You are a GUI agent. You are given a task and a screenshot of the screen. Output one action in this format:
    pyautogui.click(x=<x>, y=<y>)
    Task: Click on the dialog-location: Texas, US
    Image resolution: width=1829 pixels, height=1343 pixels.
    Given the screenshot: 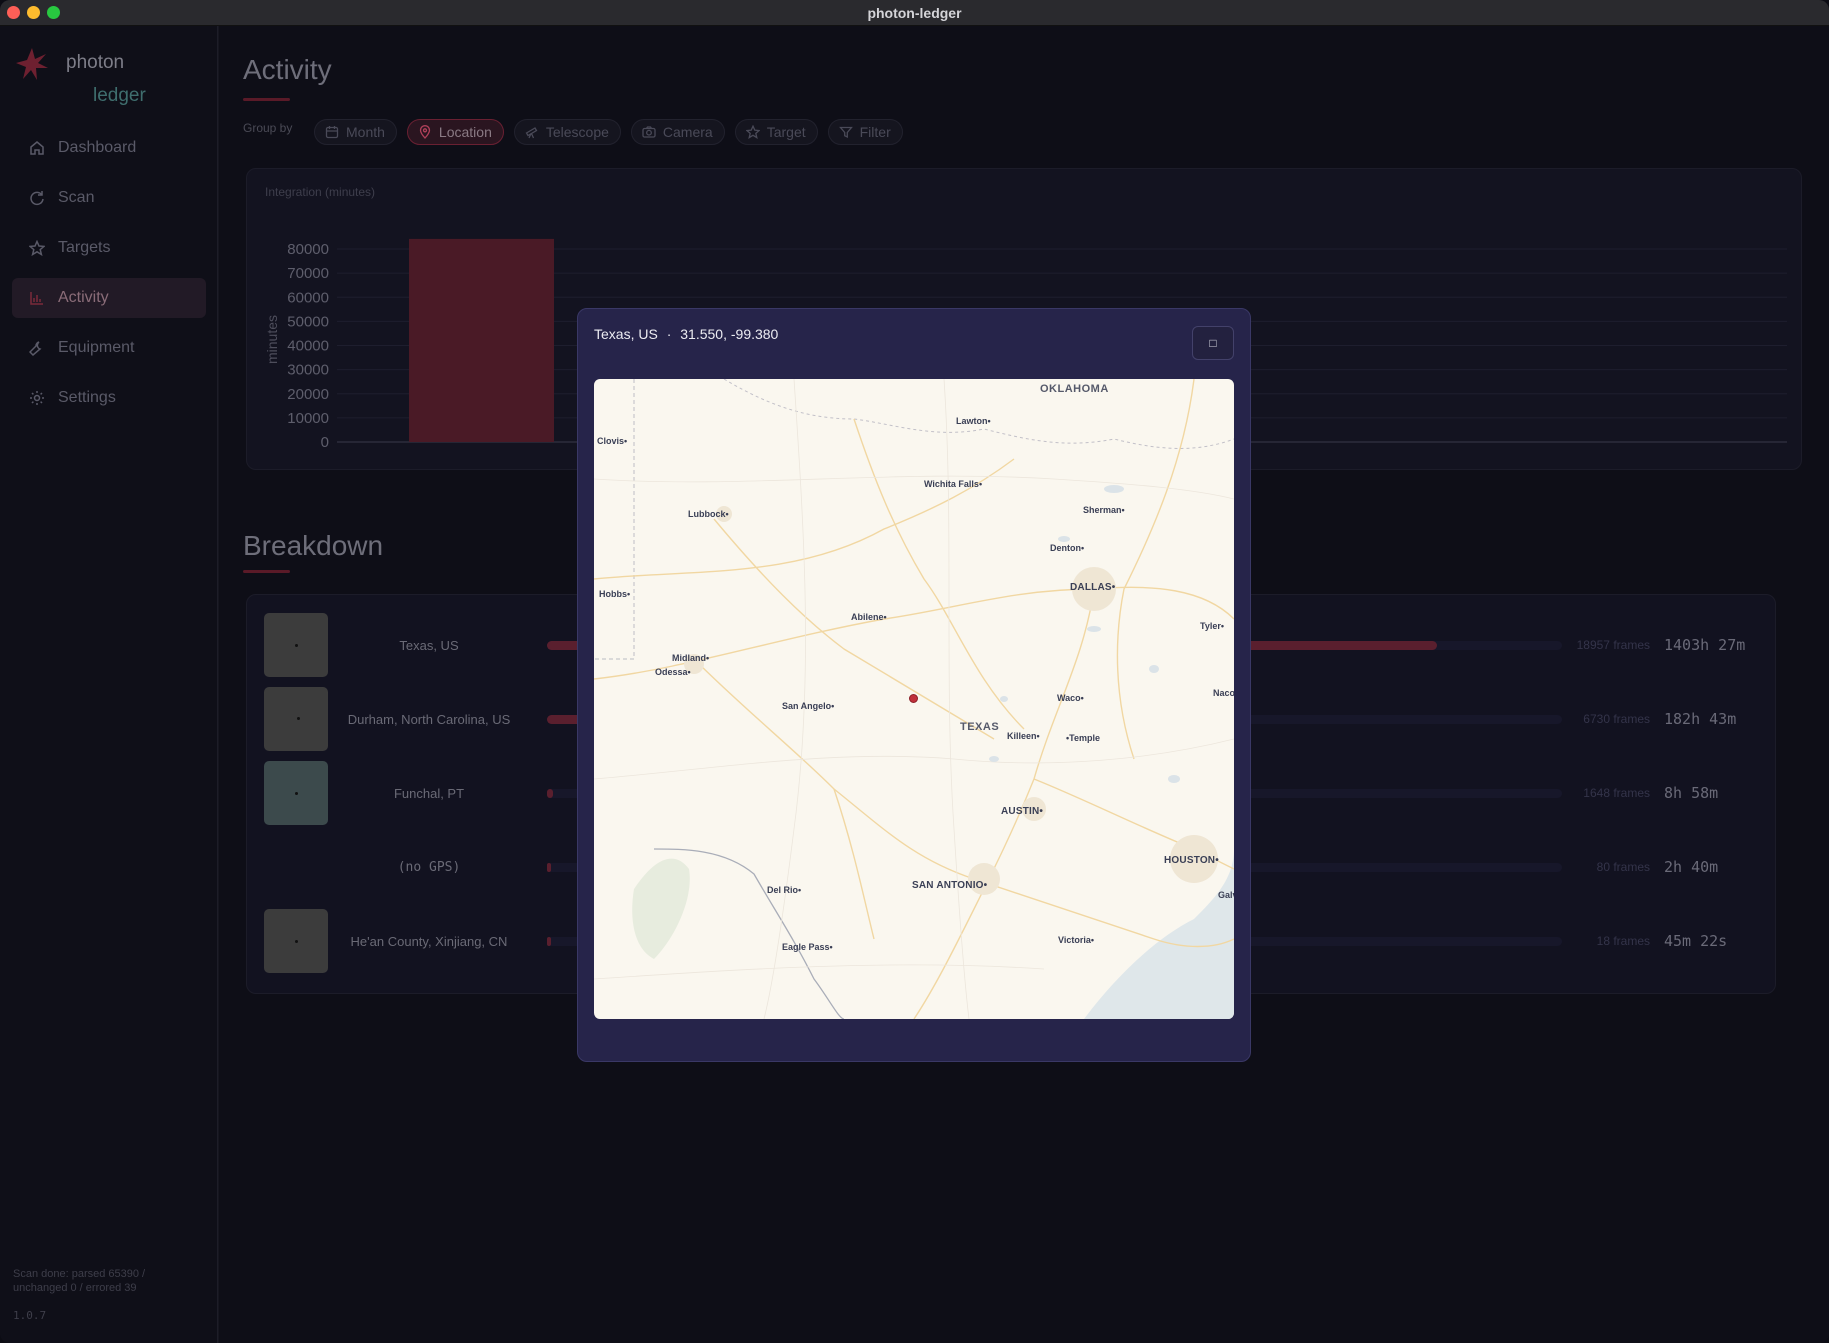 What is the action you would take?
    pyautogui.click(x=626, y=334)
    